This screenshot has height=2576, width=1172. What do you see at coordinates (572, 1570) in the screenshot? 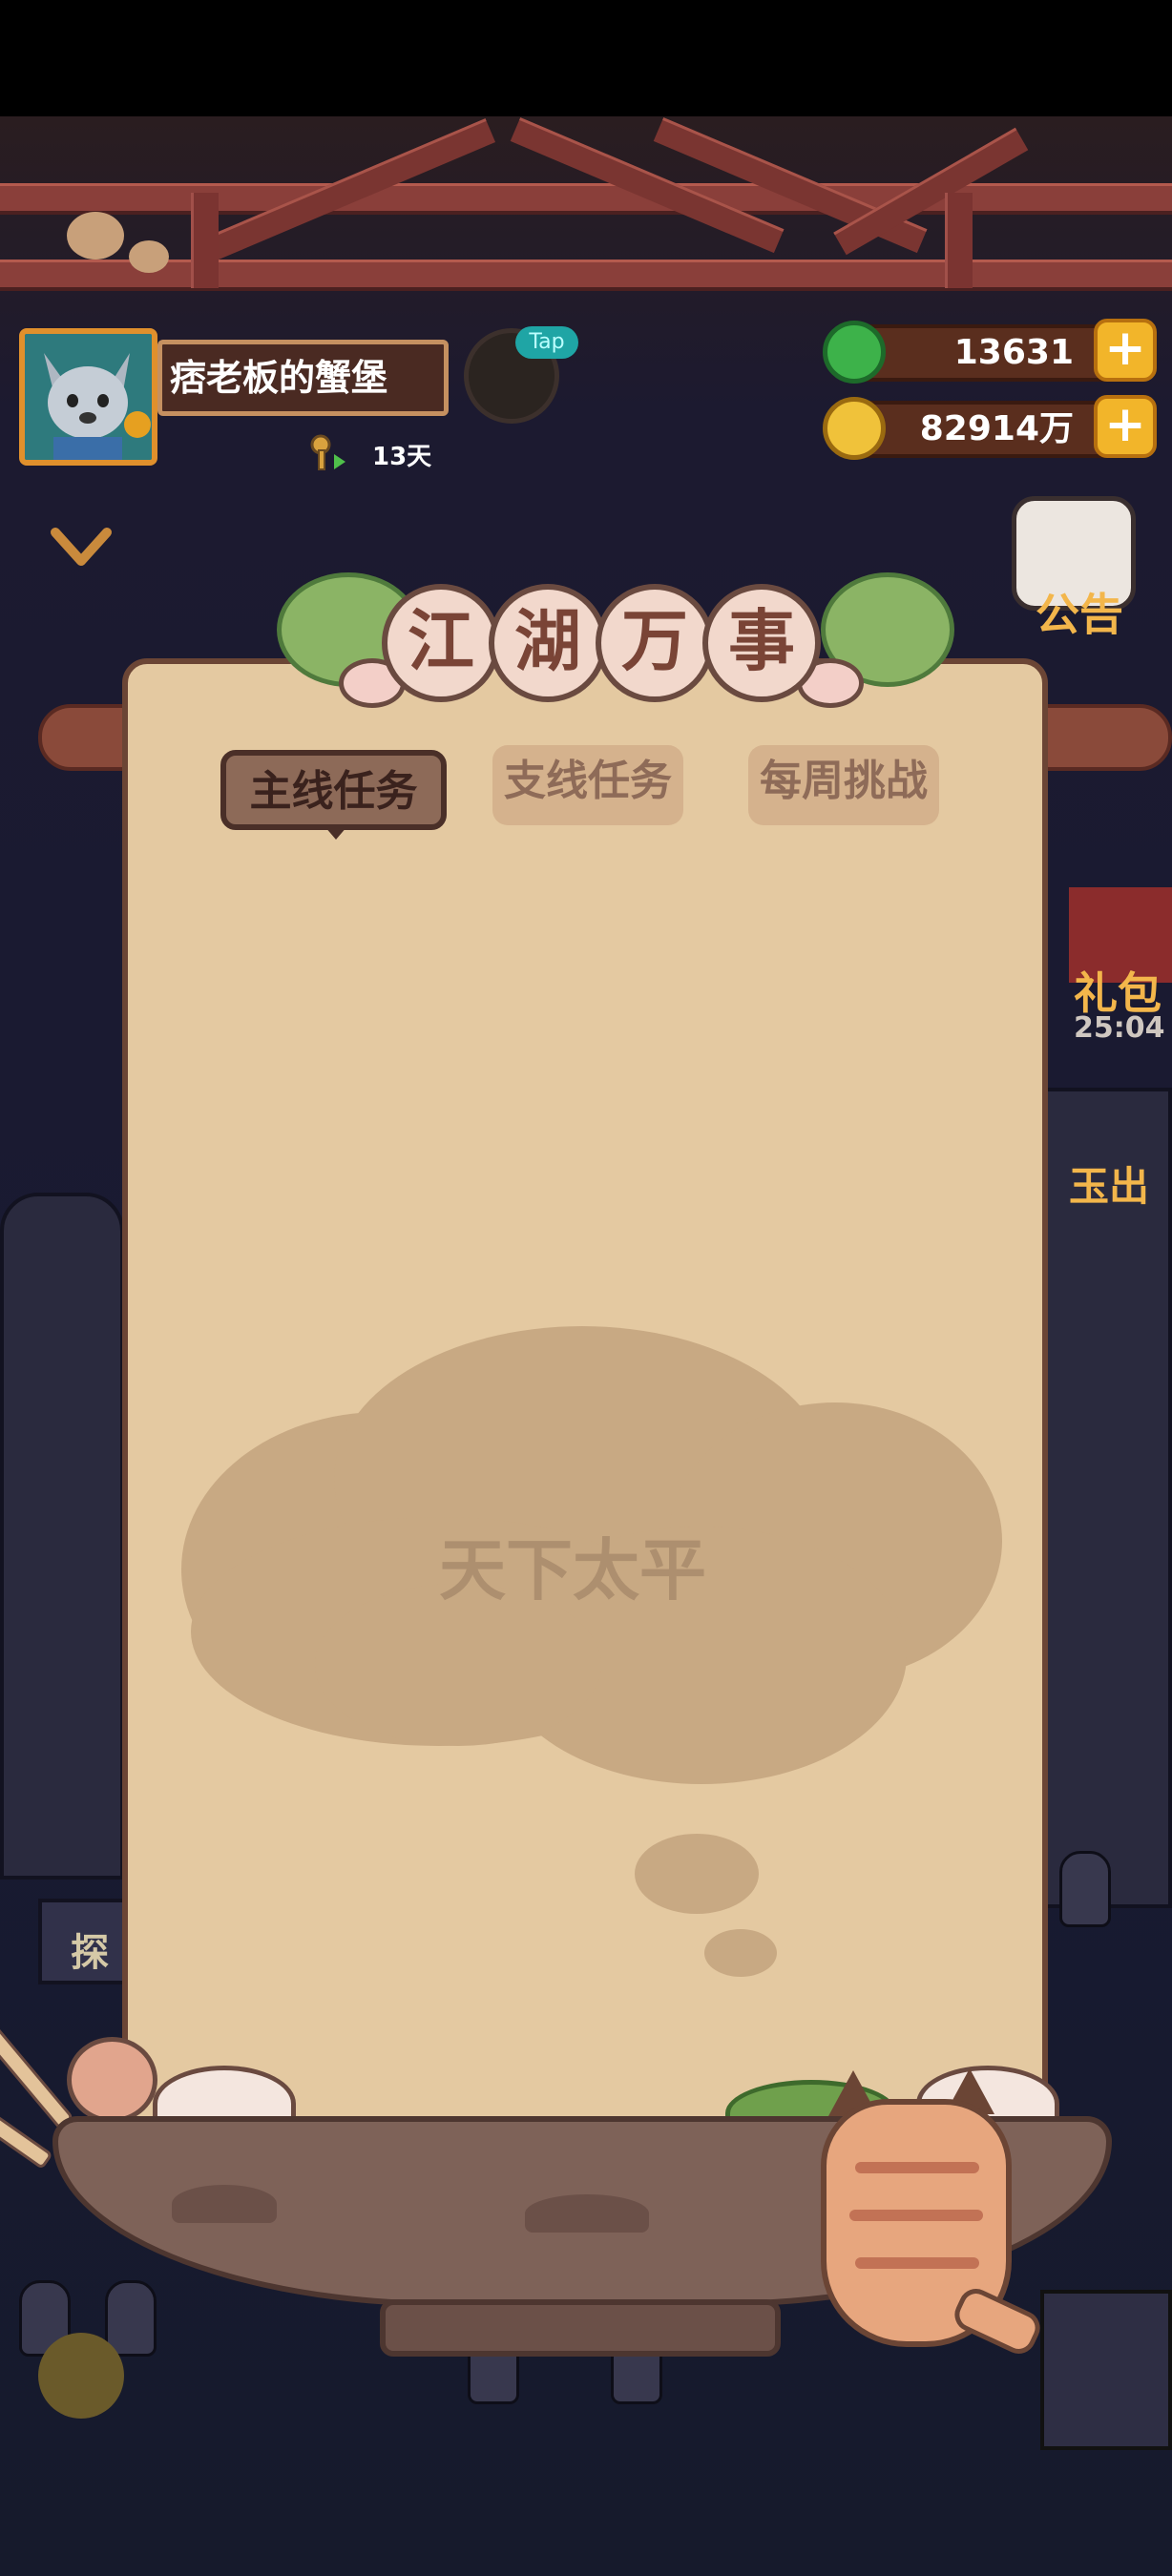
I see `empty-state-message: 天下太平` at bounding box center [572, 1570].